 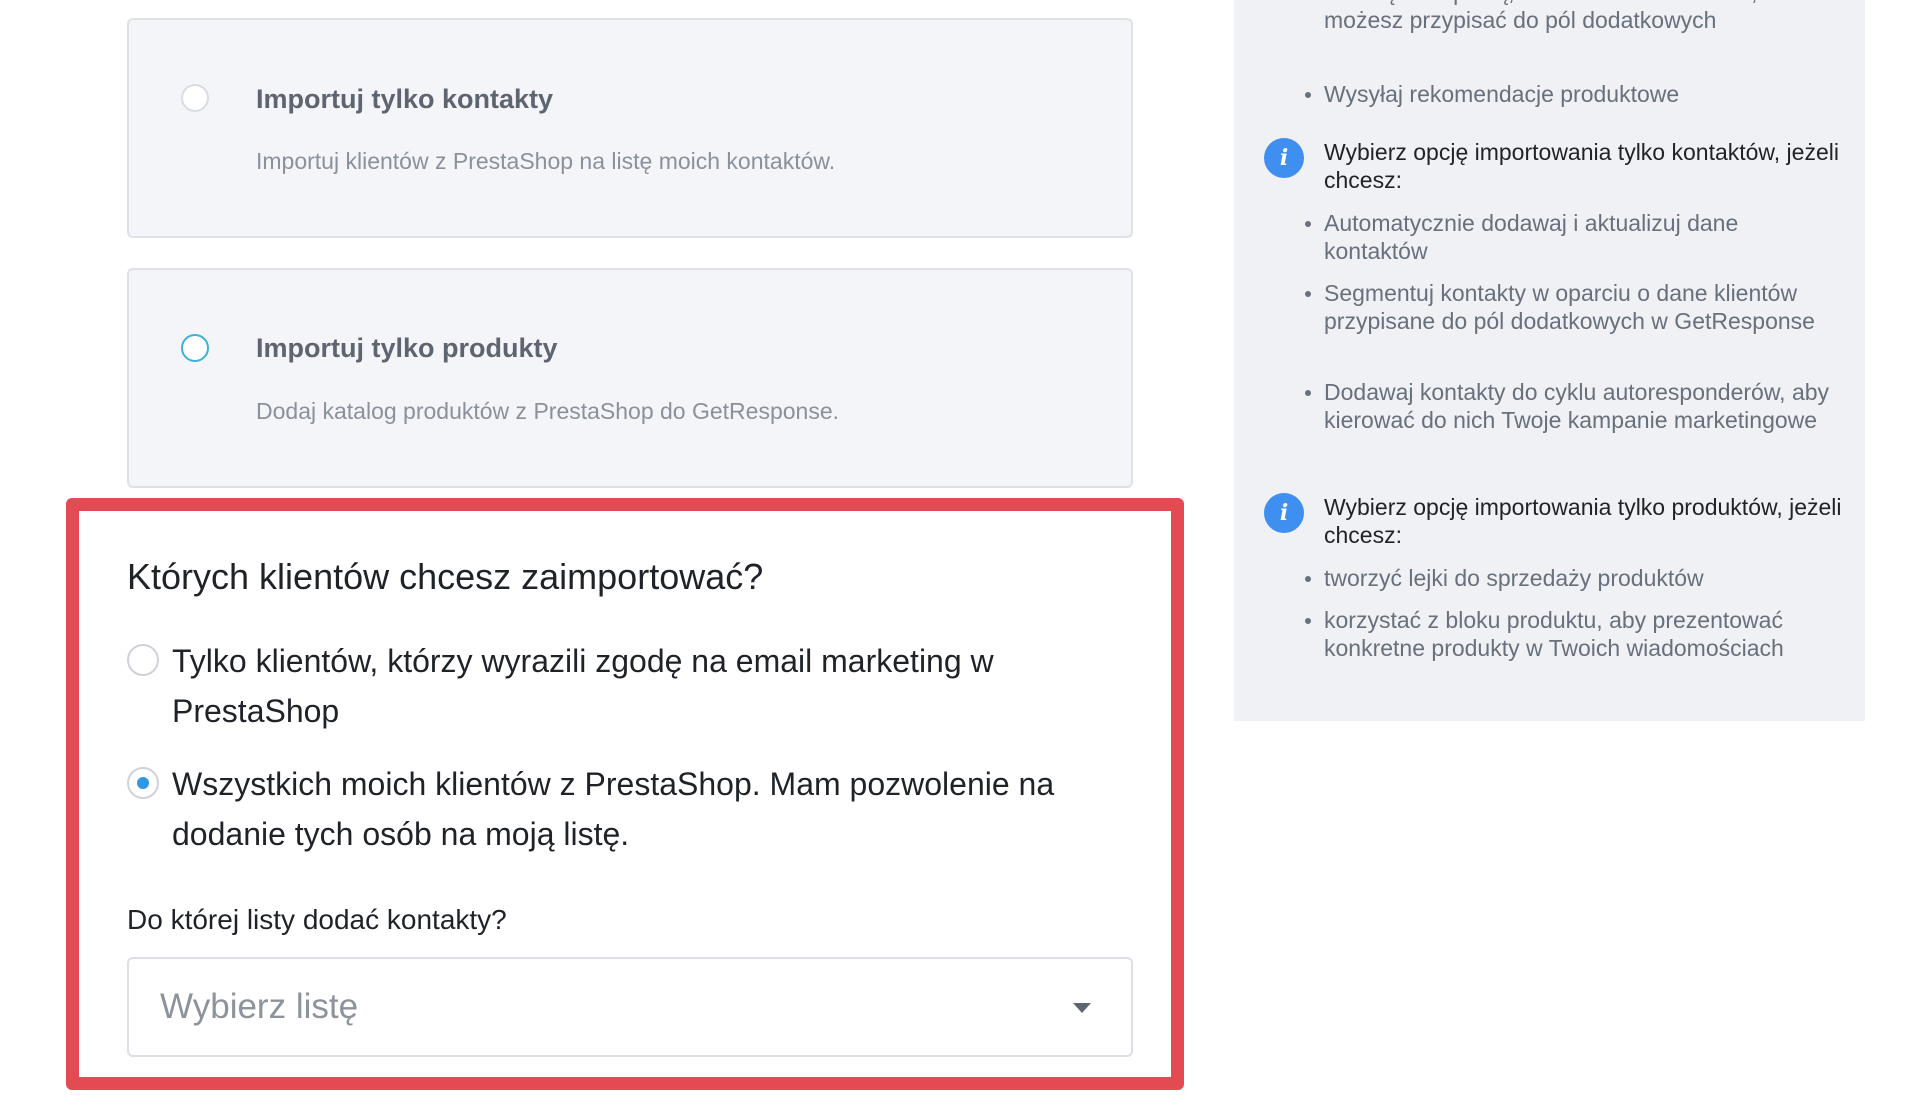 I want to click on list-select-label: Do której listy dodać kontakty?, so click(x=317, y=919).